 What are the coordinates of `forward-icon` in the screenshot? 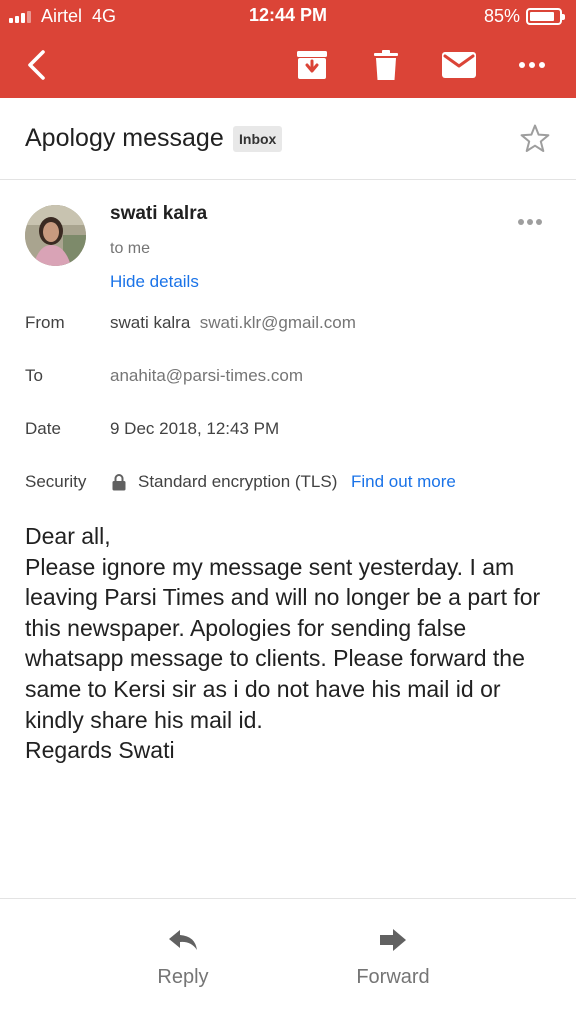 It's located at (393, 940).